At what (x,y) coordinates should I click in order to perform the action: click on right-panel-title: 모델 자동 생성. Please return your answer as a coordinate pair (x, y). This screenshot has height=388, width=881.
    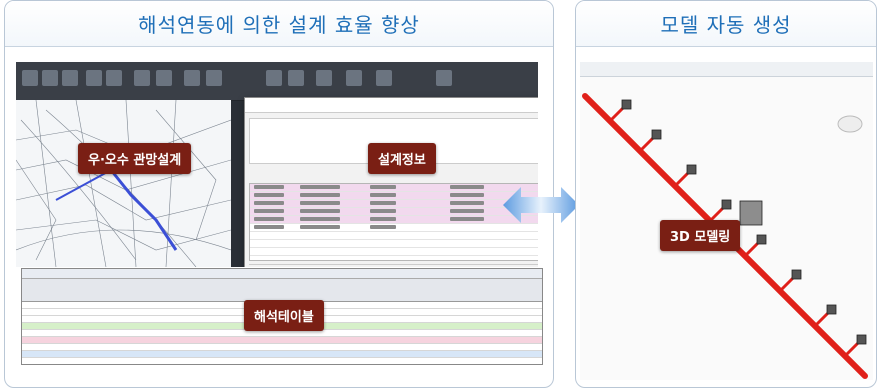
    Looking at the image, I should click on (726, 24).